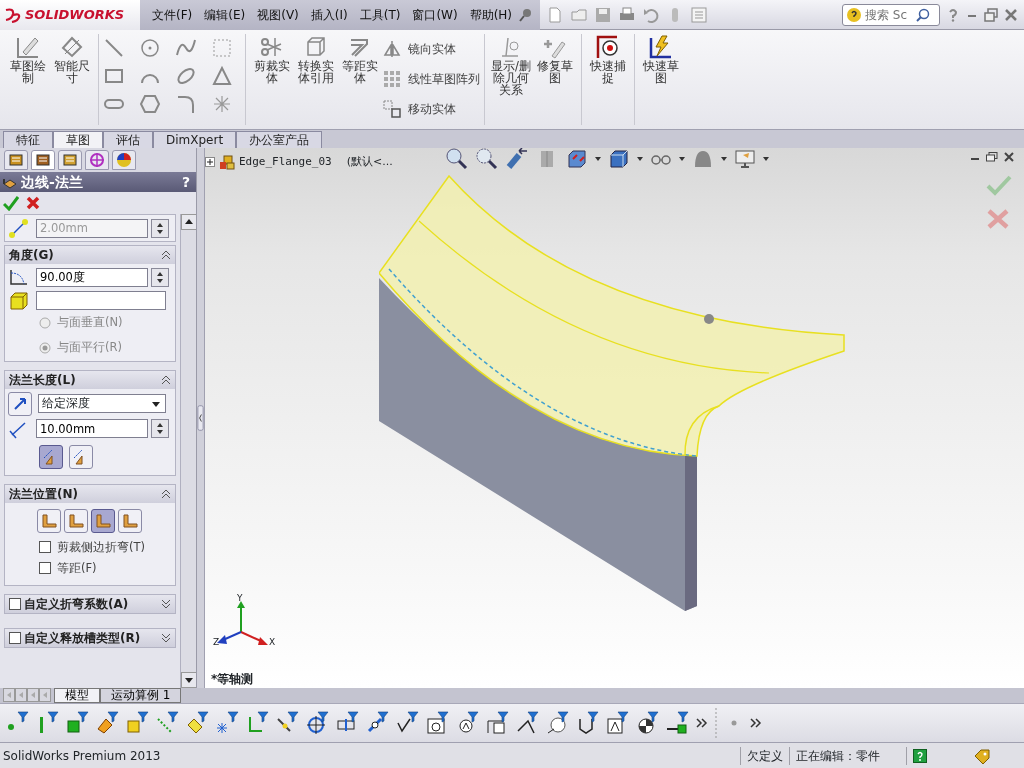  What do you see at coordinates (90, 255) in the screenshot?
I see `section-header: 角度(G)` at bounding box center [90, 255].